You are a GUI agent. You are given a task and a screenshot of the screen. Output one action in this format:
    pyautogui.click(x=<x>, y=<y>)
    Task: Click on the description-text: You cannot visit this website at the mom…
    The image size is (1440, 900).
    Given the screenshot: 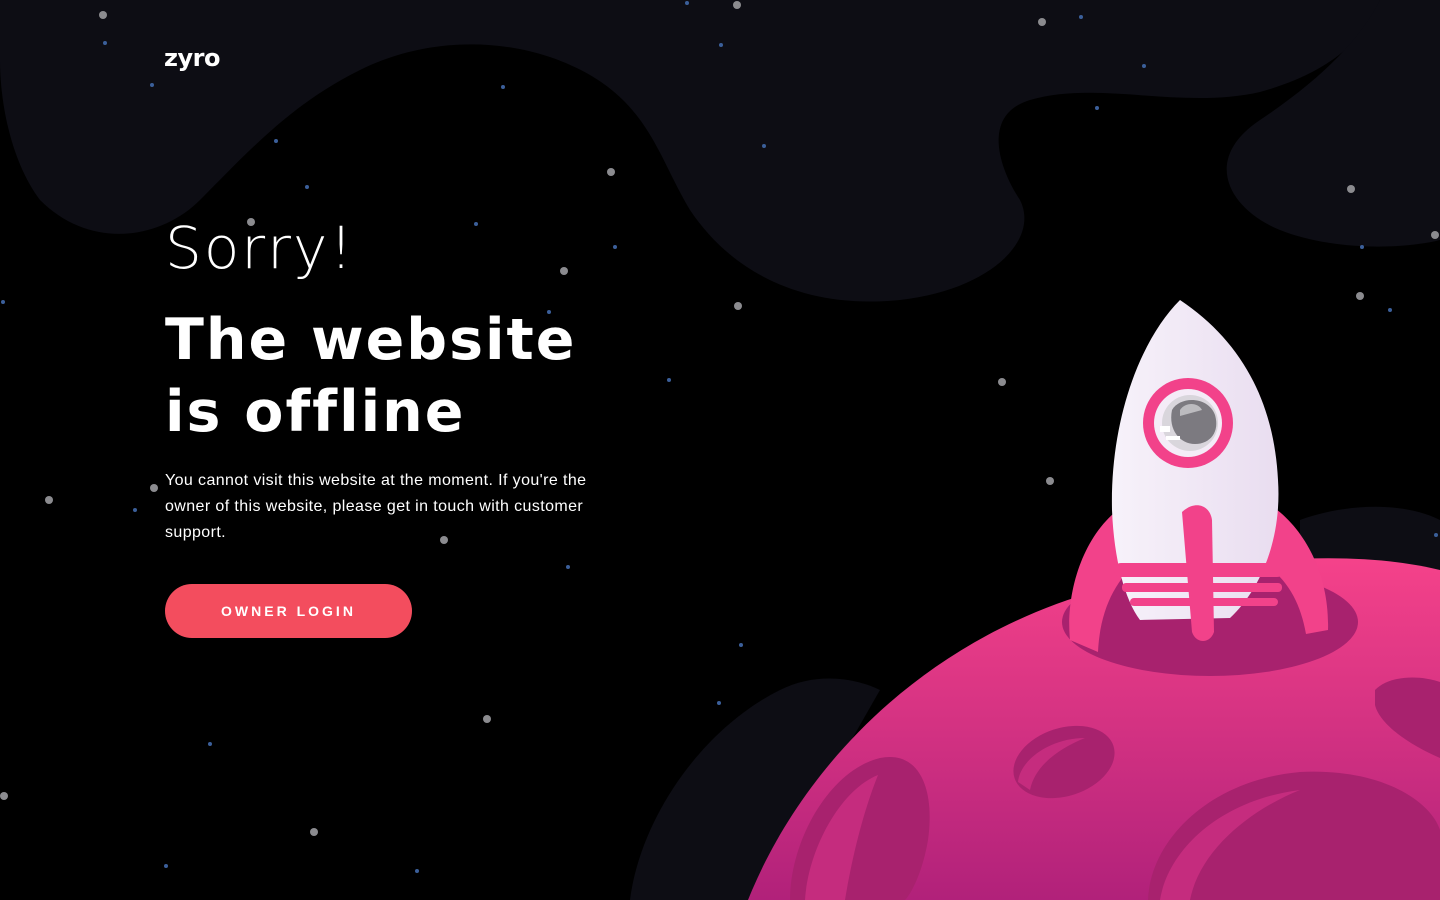 What is the action you would take?
    pyautogui.click(x=376, y=506)
    